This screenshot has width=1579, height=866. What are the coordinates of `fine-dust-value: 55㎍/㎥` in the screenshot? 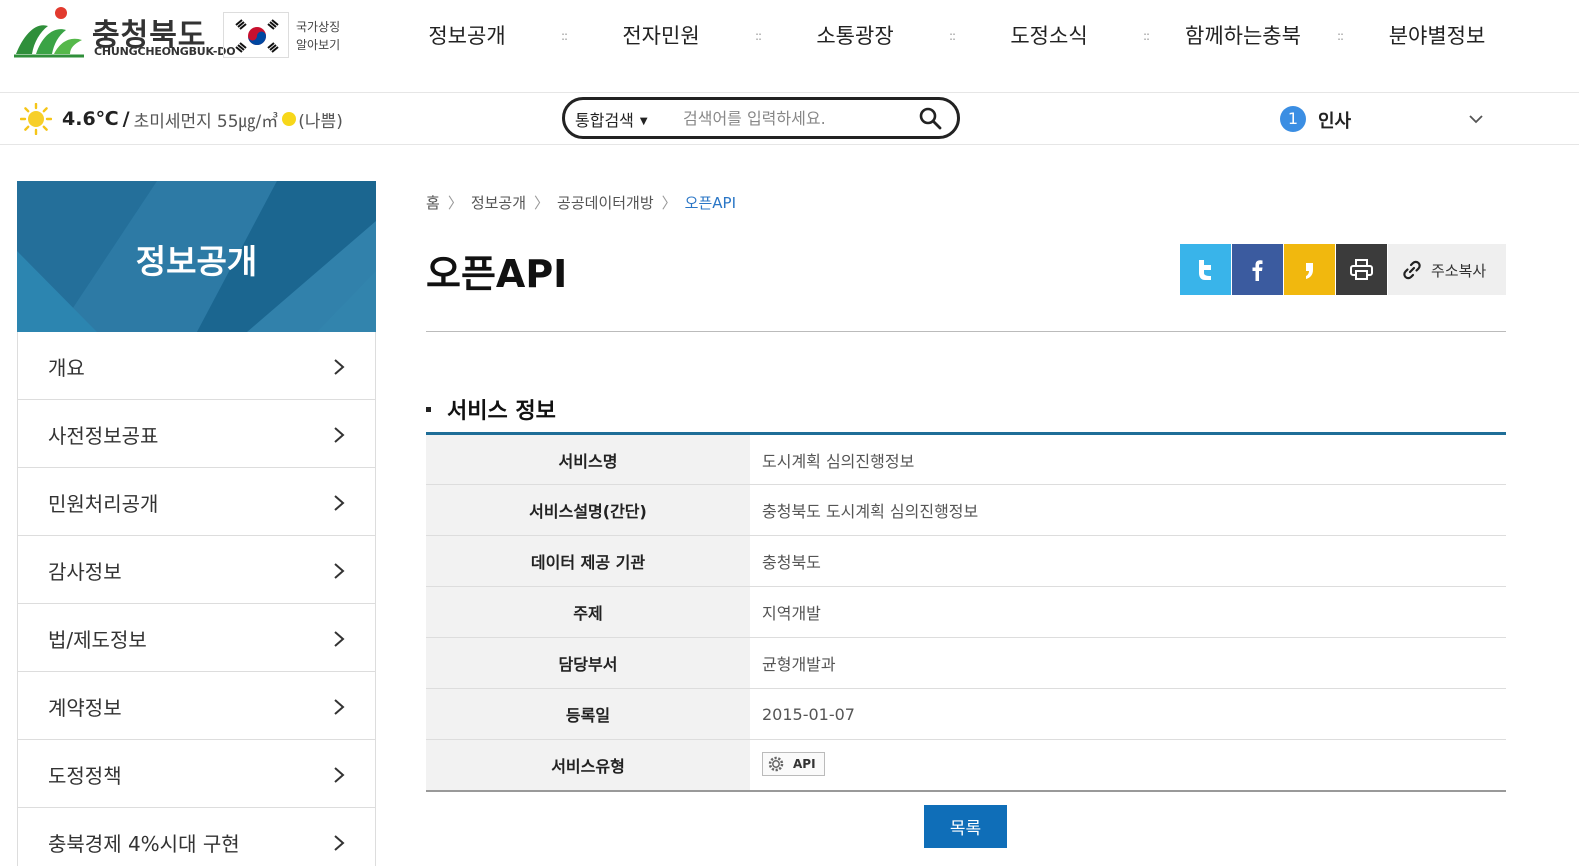 It's located at (247, 121).